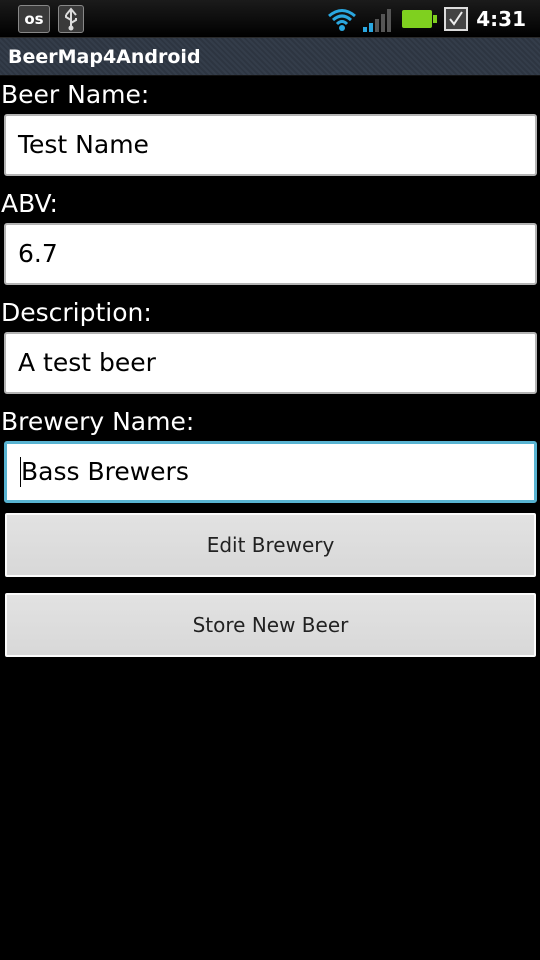 This screenshot has width=540, height=960. I want to click on abv-input: 6.7, so click(270, 254).